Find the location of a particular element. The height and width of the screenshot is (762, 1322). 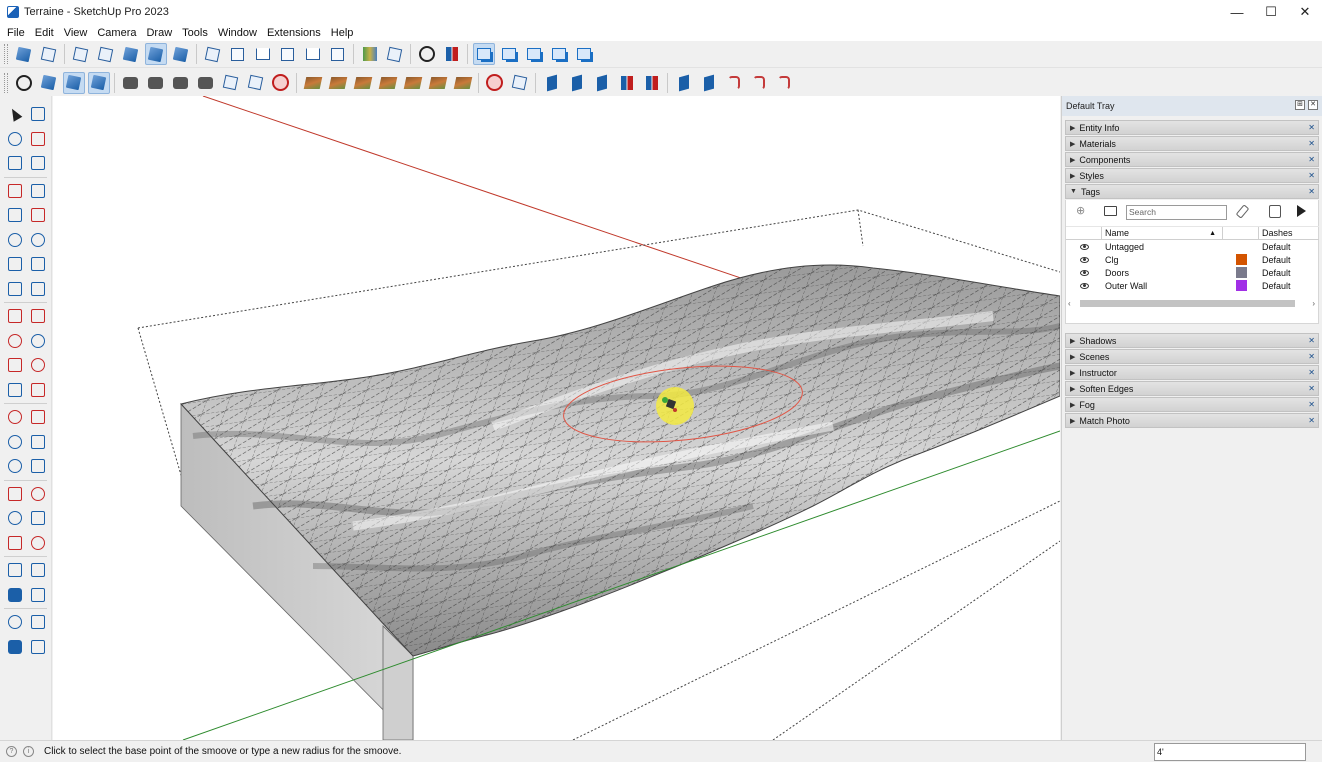

tag-row: Clg Default is located at coordinates (1192, 259).